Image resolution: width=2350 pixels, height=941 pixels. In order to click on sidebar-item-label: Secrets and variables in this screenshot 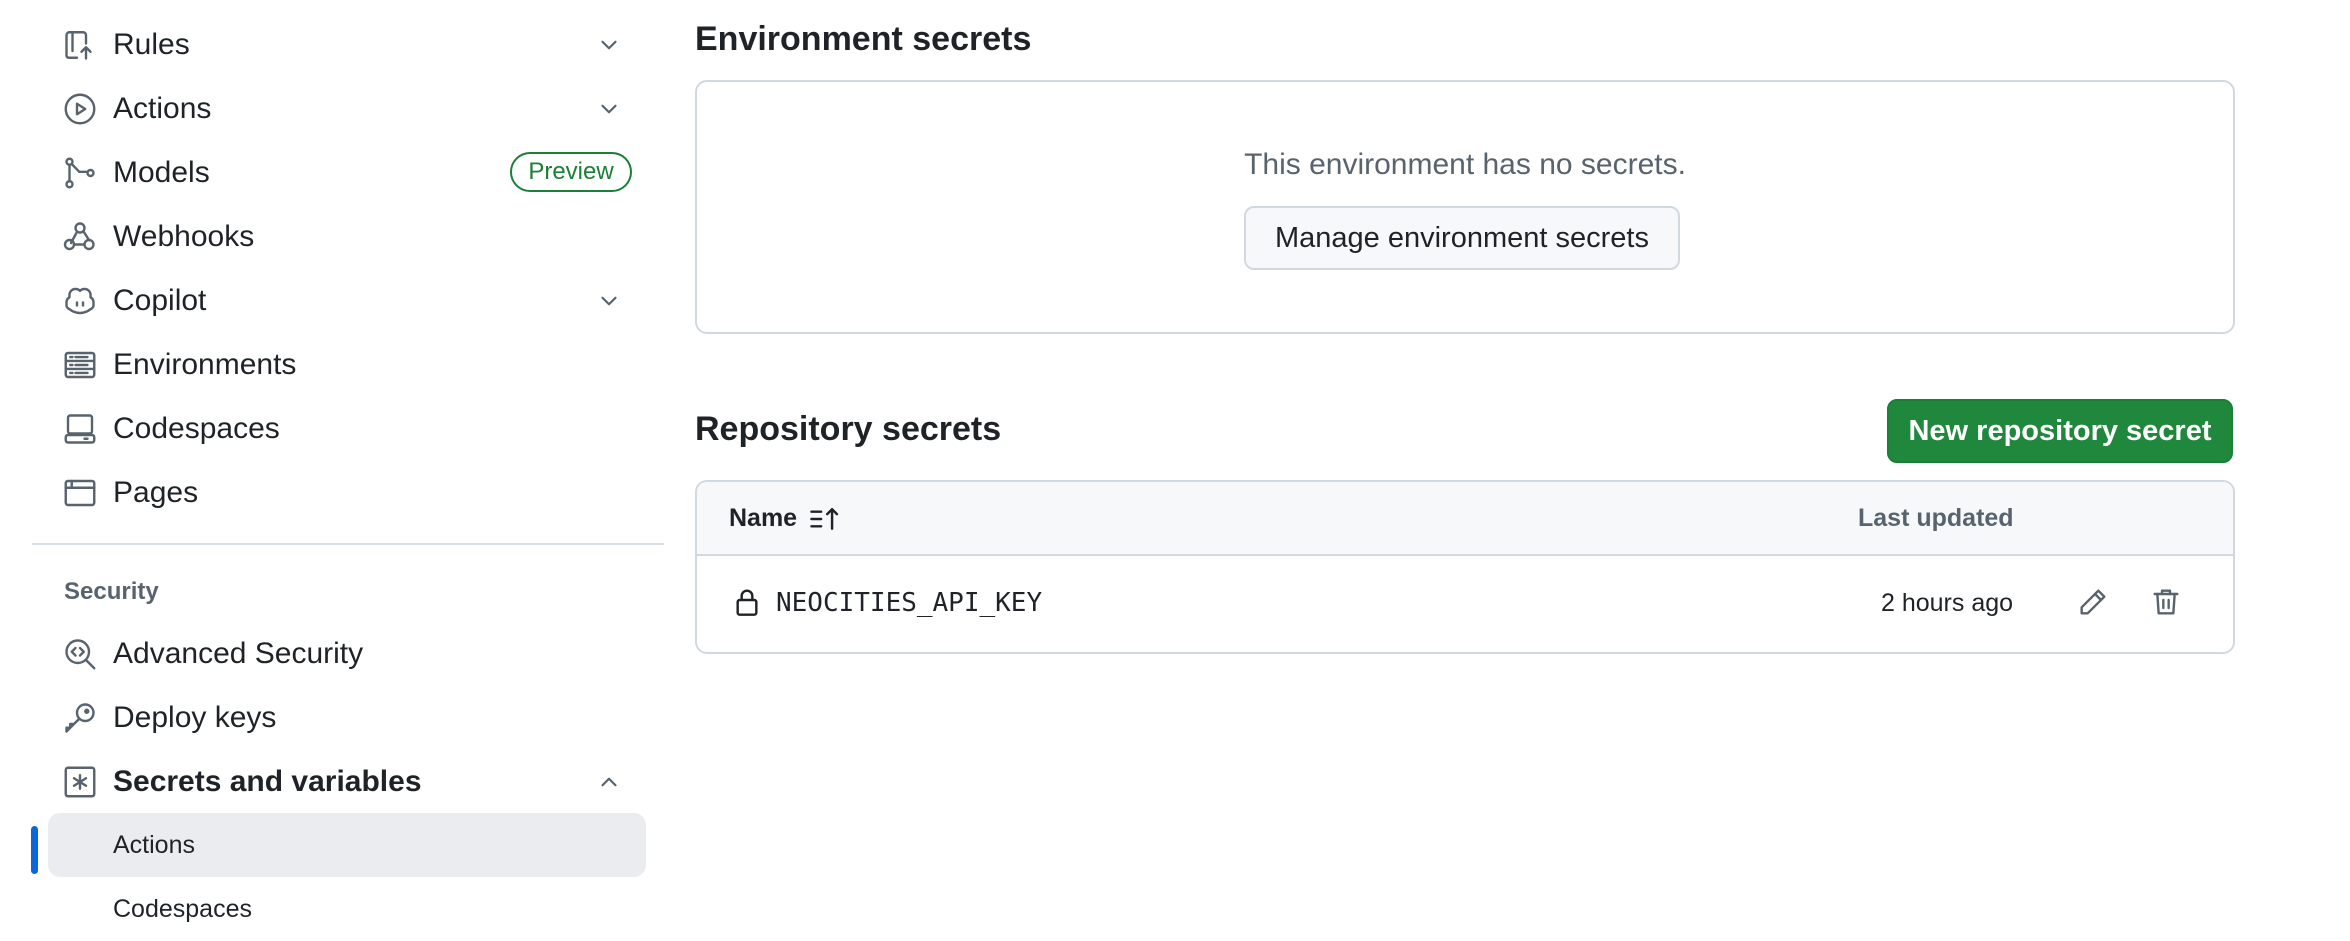, I will do `click(267, 781)`.